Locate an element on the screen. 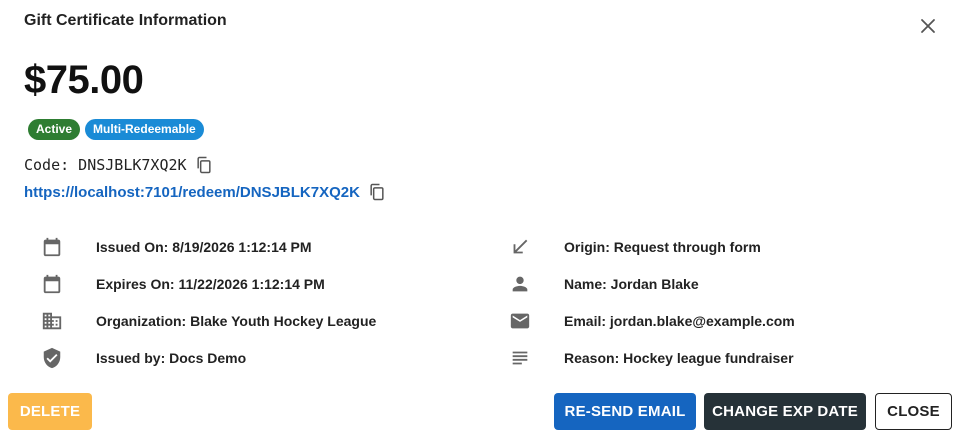 The width and height of the screenshot is (960, 435). dialog-title: Gift Certificate Information is located at coordinates (125, 20).